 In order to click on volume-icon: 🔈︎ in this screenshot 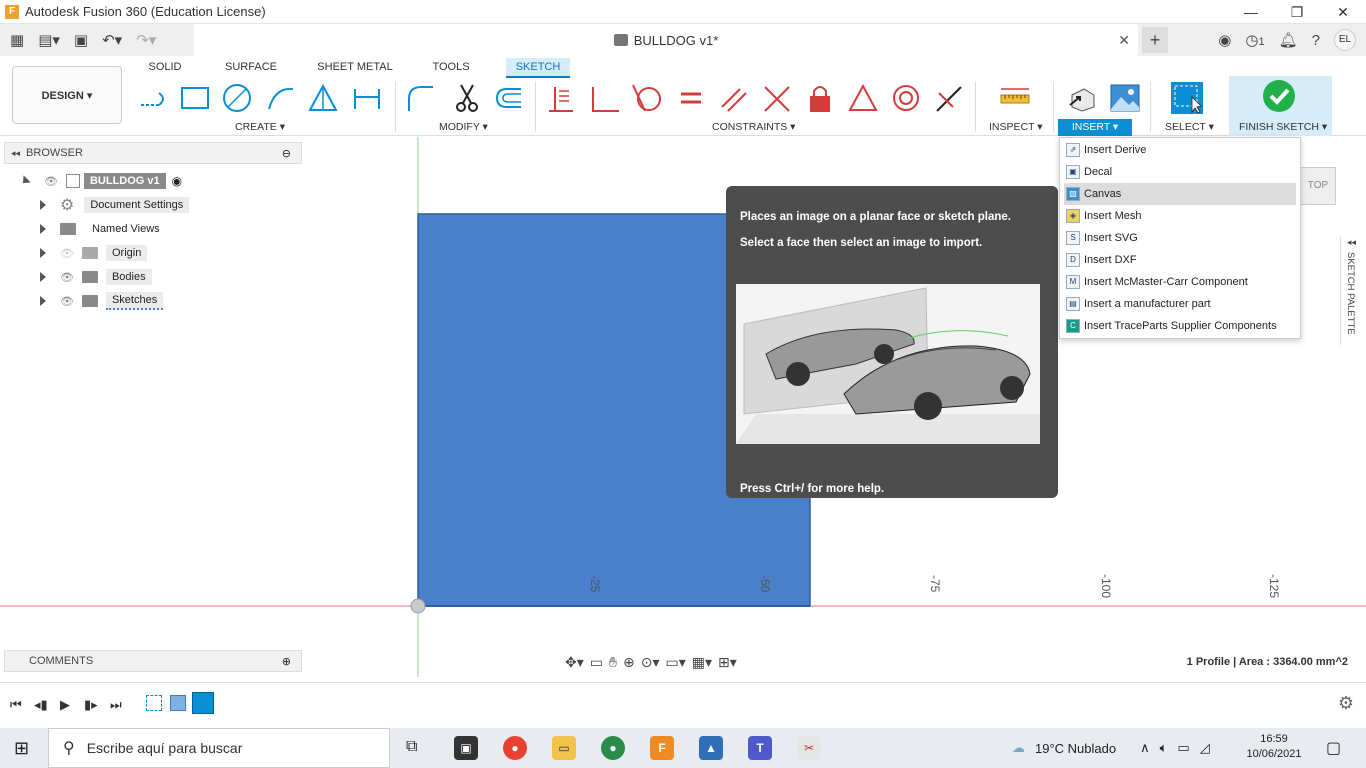, I will do `click(1164, 748)`.